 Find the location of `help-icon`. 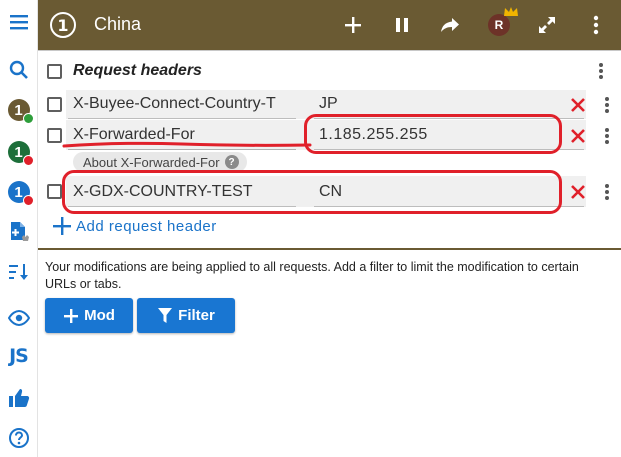

help-icon is located at coordinates (18, 438).